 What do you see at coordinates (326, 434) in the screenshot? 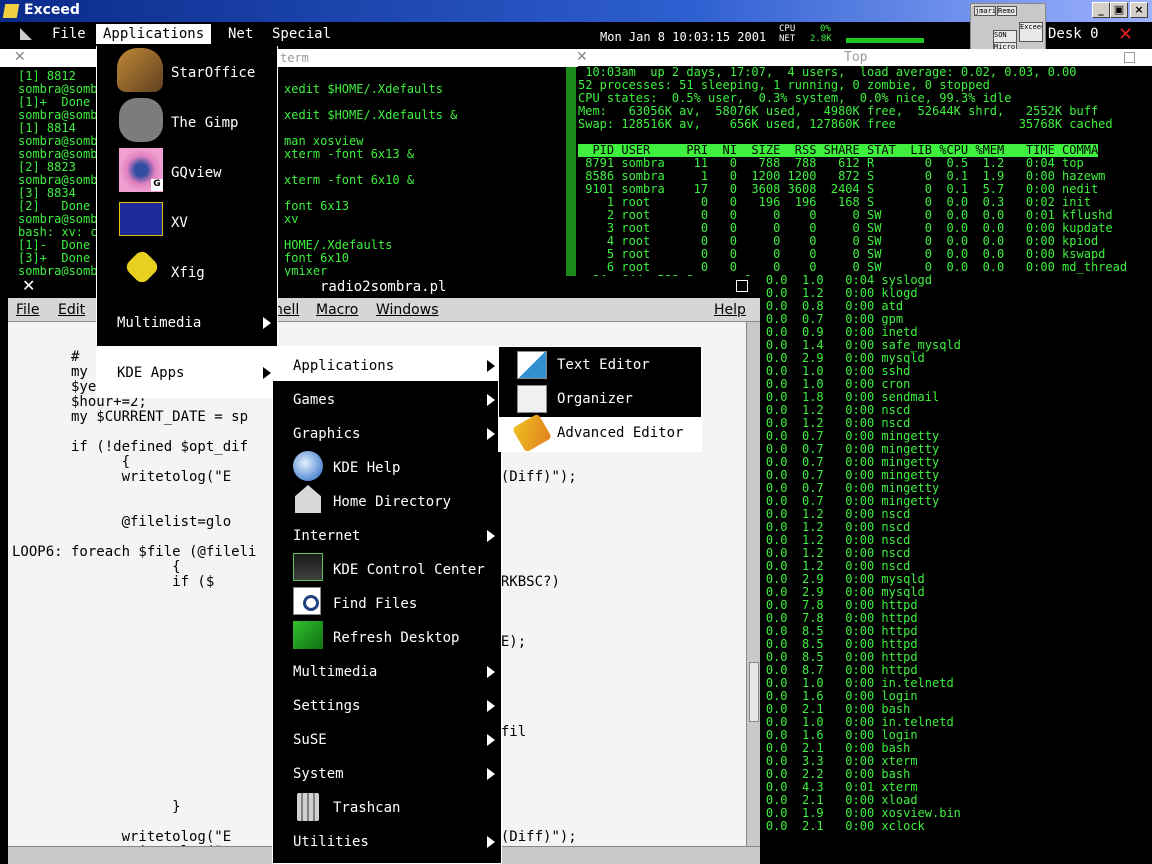
I see `kde-item-graphics: Graphics` at bounding box center [326, 434].